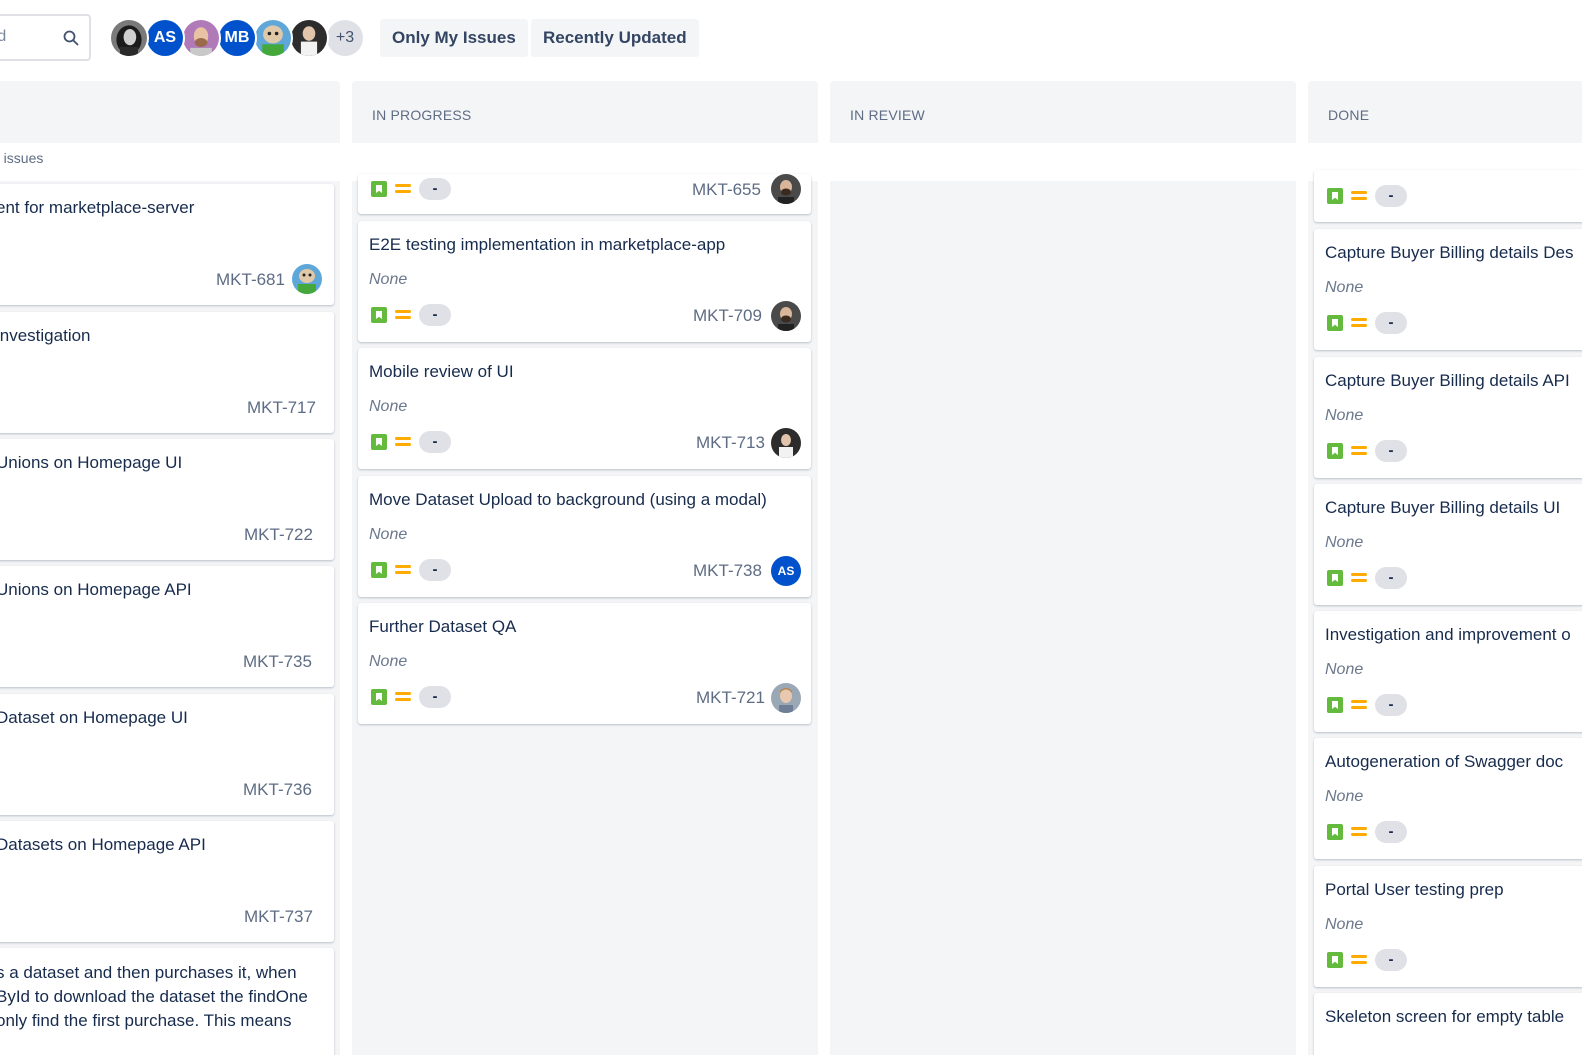  I want to click on only-my-issues-button: Only My Issues, so click(454, 38).